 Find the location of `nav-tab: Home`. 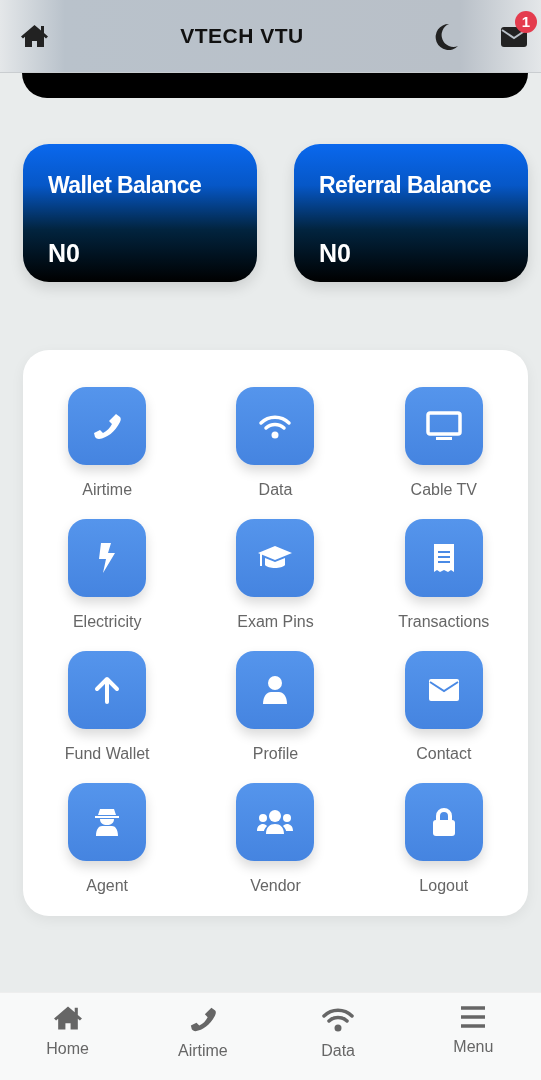

nav-tab: Home is located at coordinates (68, 1036).